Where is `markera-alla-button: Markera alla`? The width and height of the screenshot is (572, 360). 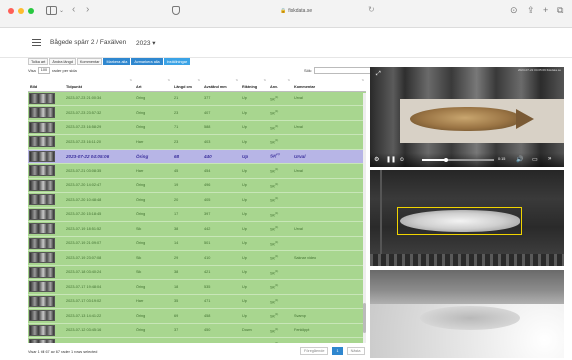 markera-alla-button: Markera alla is located at coordinates (117, 61).